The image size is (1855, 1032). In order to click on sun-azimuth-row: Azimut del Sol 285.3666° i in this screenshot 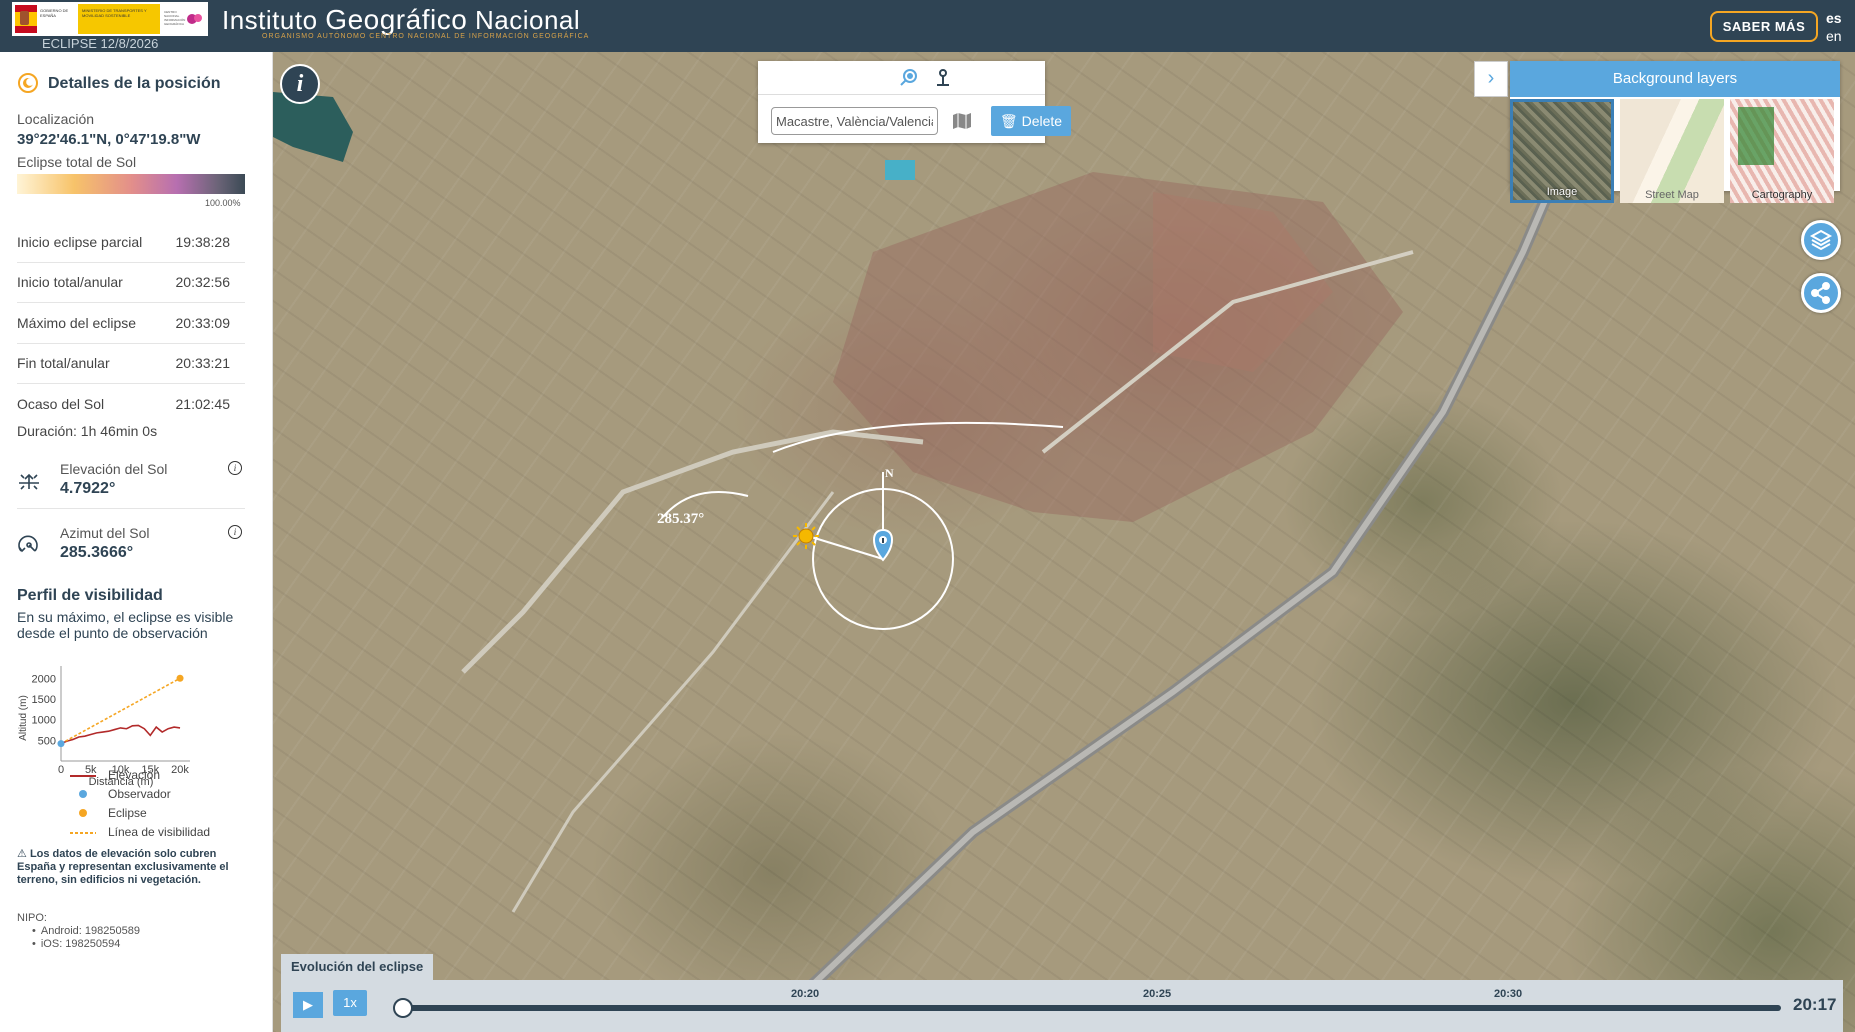, I will do `click(131, 549)`.